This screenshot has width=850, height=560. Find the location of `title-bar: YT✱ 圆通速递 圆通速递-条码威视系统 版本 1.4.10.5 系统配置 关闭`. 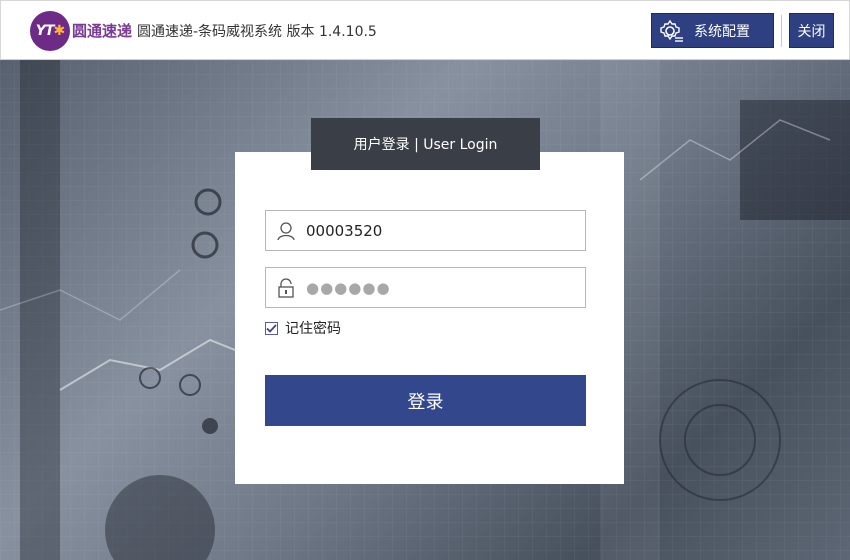

title-bar: YT✱ 圆通速递 圆通速递-条码威视系统 版本 1.4.10.5 系统配置 关闭 is located at coordinates (425, 30).